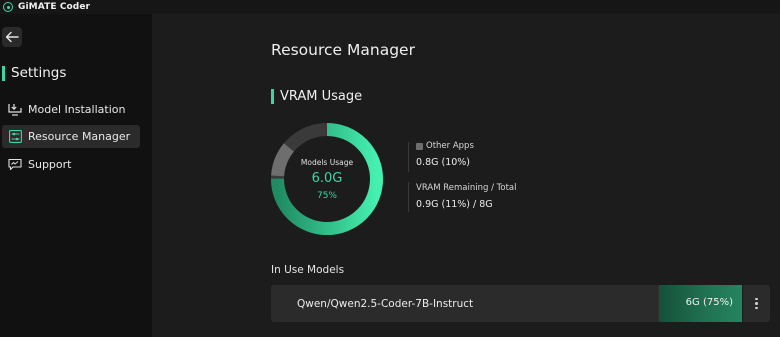  Describe the element at coordinates (466, 188) in the screenshot. I see `legend-remaining-label: VRAM Remaining / Total` at that location.